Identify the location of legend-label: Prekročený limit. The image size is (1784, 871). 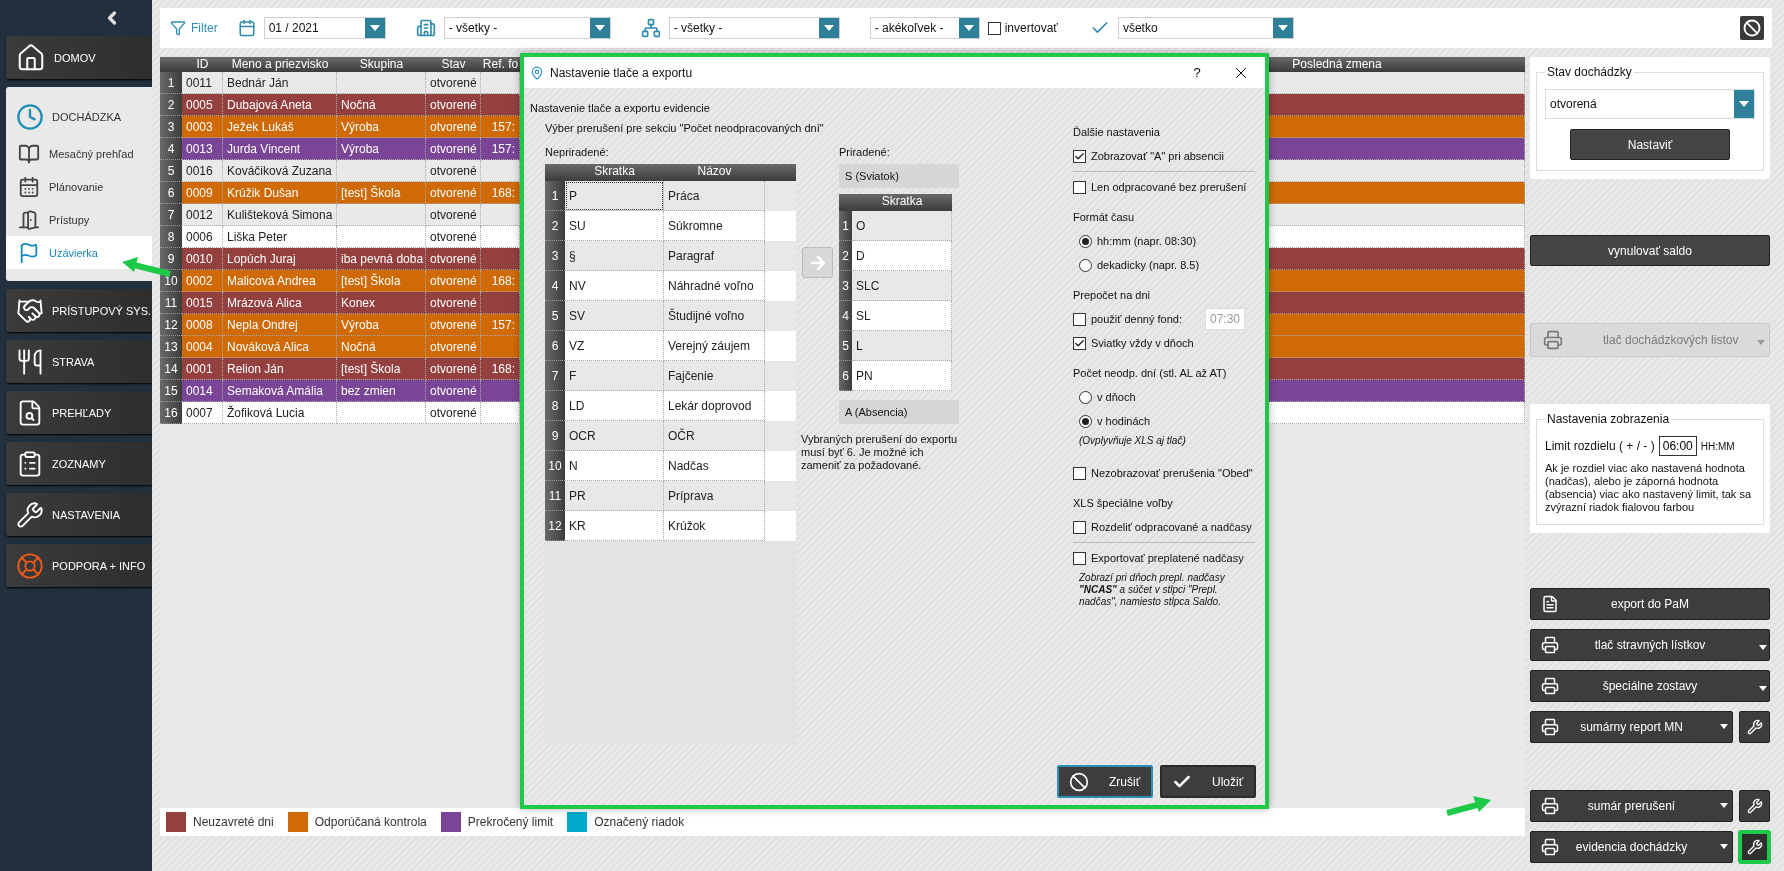
(510, 822).